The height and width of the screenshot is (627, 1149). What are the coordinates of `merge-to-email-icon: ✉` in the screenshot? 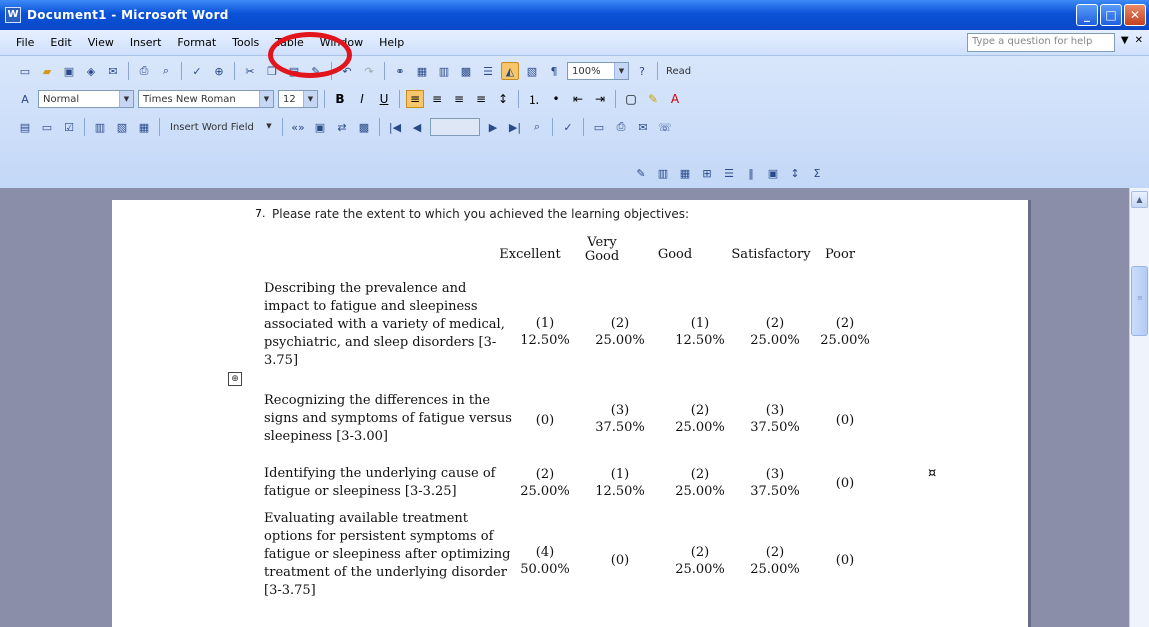 It's located at (643, 127).